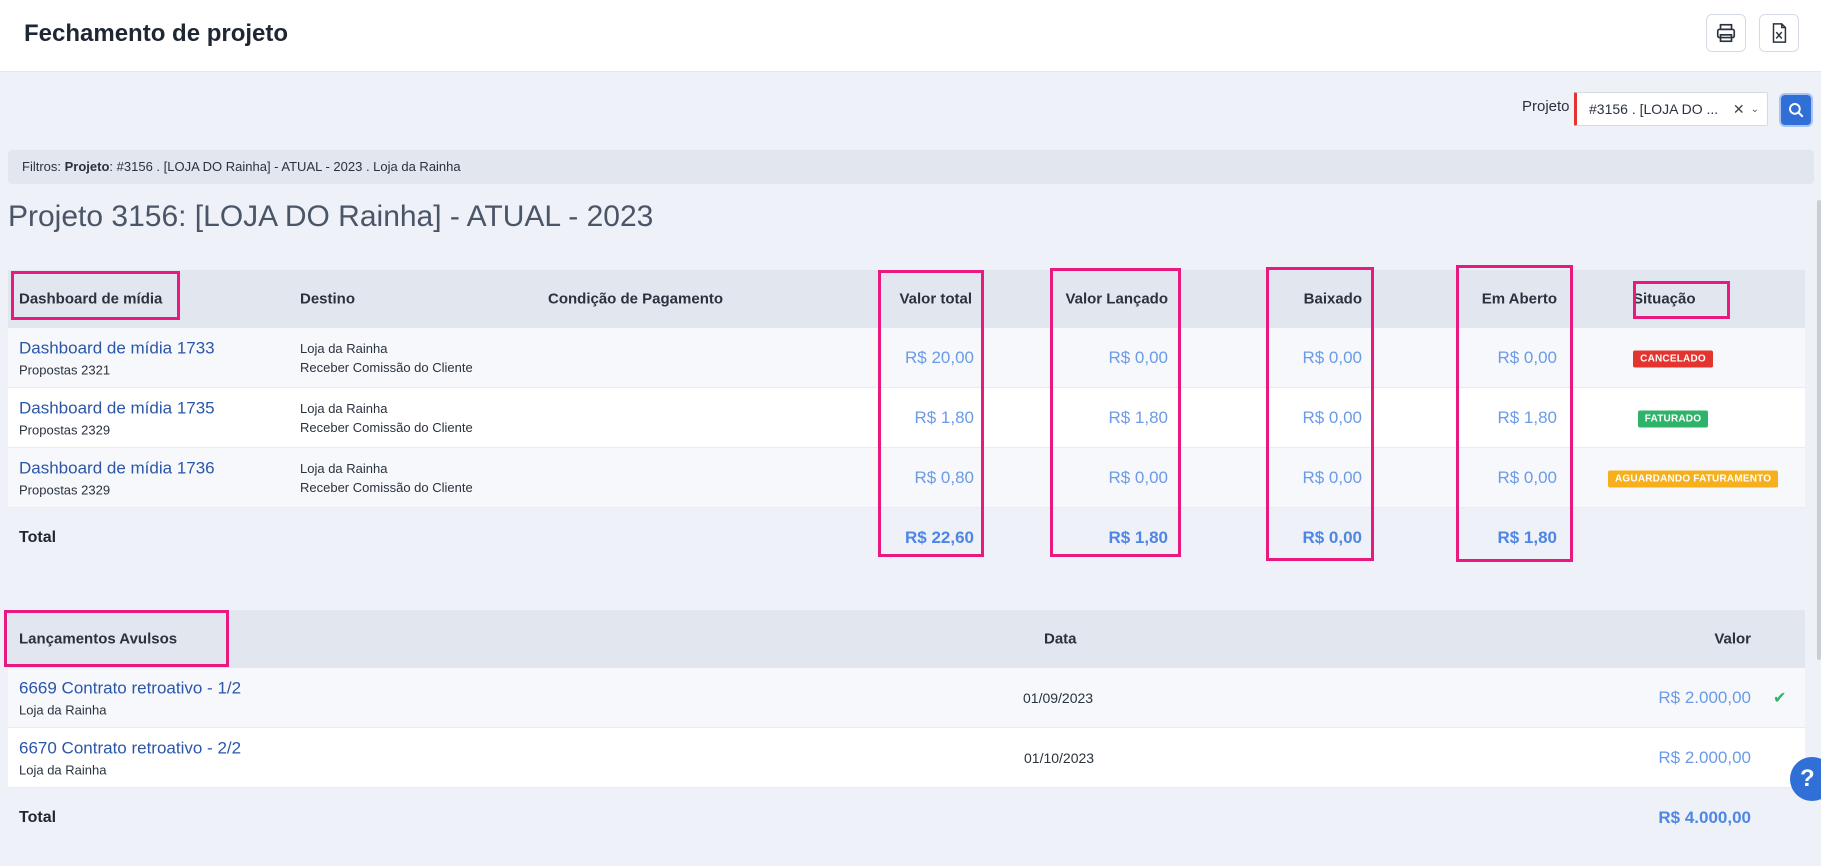 Image resolution: width=1821 pixels, height=866 pixels. Describe the element at coordinates (906, 818) in the screenshot. I see `table-total-row: Total R$ 4.000,00` at that location.